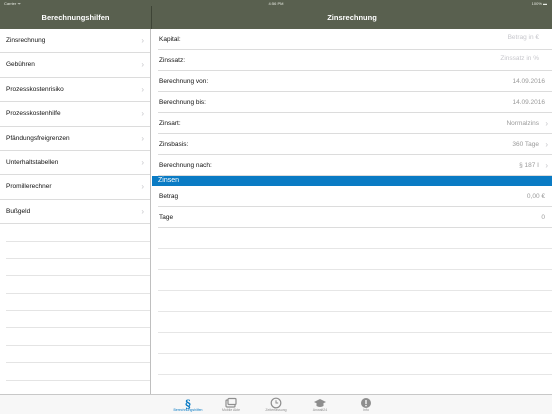  I want to click on berechnung-von-label: Berechnung von:, so click(184, 81).